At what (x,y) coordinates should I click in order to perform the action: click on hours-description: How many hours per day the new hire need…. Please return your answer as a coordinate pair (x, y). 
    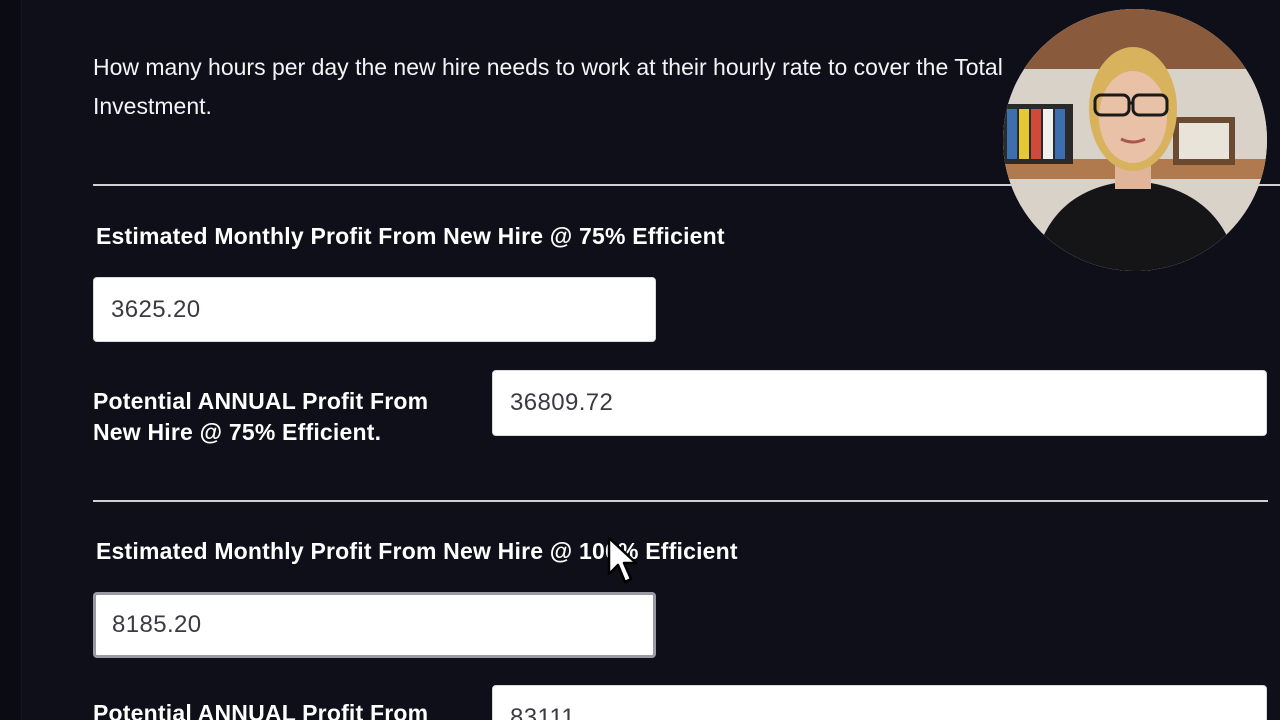
    Looking at the image, I should click on (548, 86).